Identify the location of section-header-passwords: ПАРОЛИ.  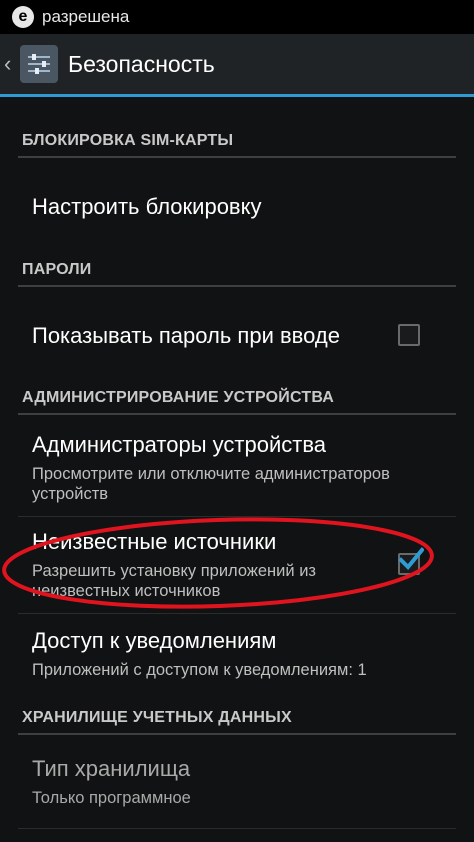
(57, 269).